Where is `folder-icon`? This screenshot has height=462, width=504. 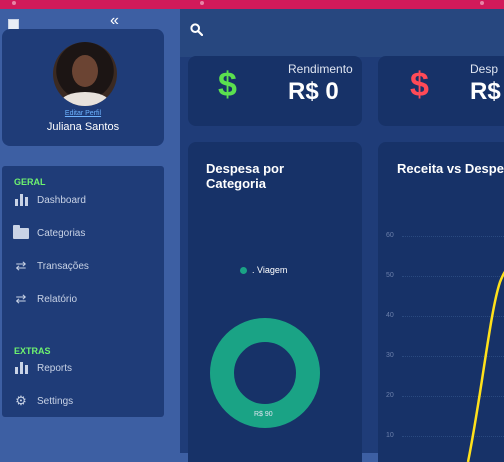
folder-icon is located at coordinates (21, 232).